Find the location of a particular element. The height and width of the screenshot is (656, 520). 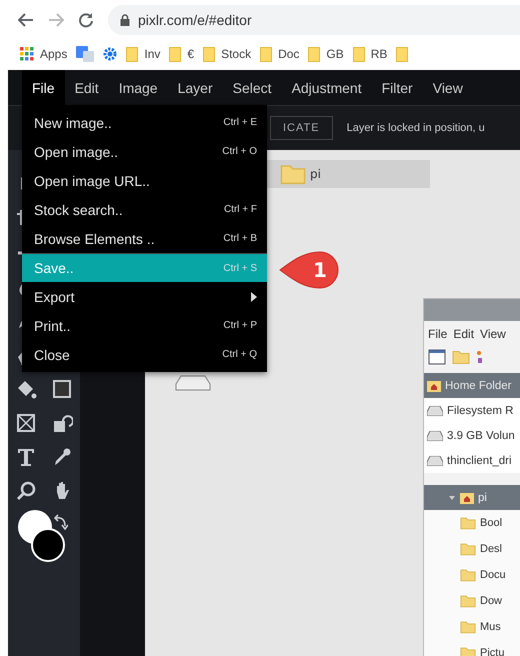

settings-icon is located at coordinates (110, 54).